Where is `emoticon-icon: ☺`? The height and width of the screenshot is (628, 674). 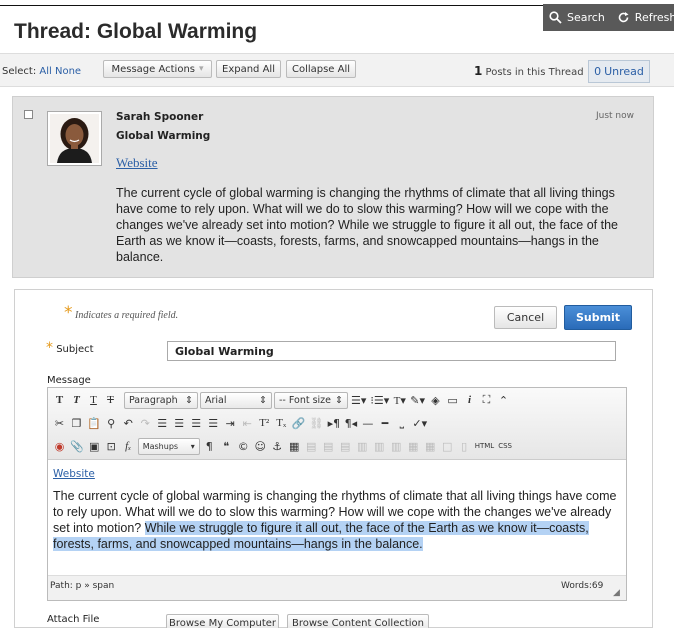
emoticon-icon: ☺ is located at coordinates (260, 446).